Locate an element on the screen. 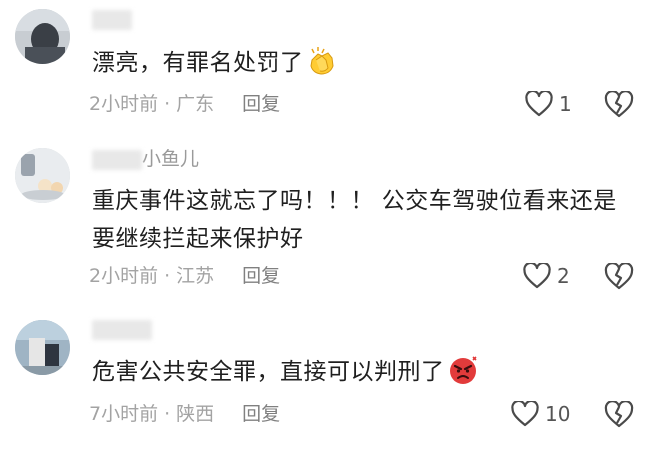  location: 陕西 is located at coordinates (195, 414).